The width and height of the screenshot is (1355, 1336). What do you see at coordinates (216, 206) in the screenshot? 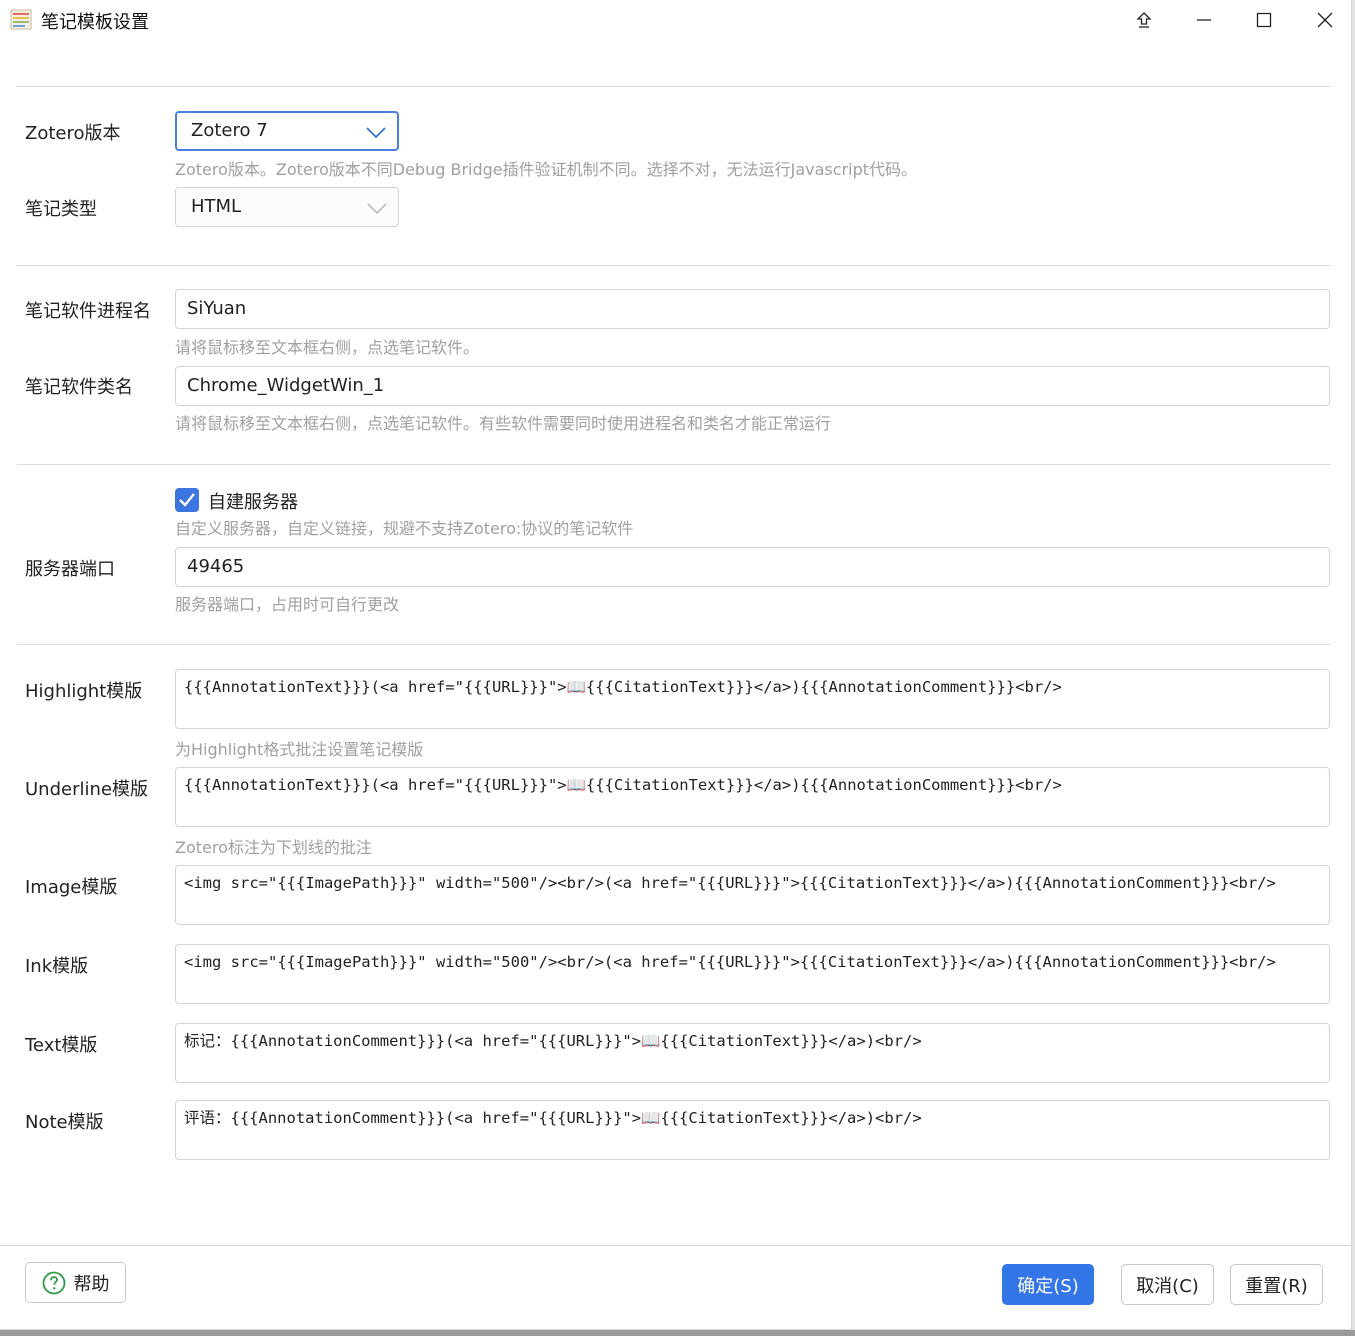
I see `note-type-value: HTML` at bounding box center [216, 206].